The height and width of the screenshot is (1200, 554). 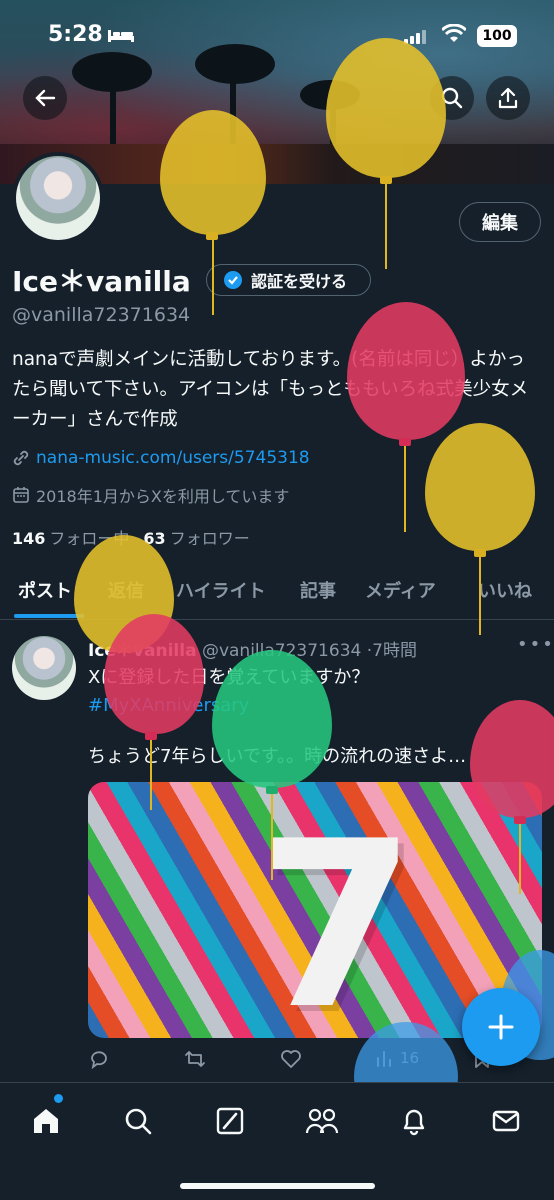 I want to click on nav-notifications, so click(x=414, y=1121).